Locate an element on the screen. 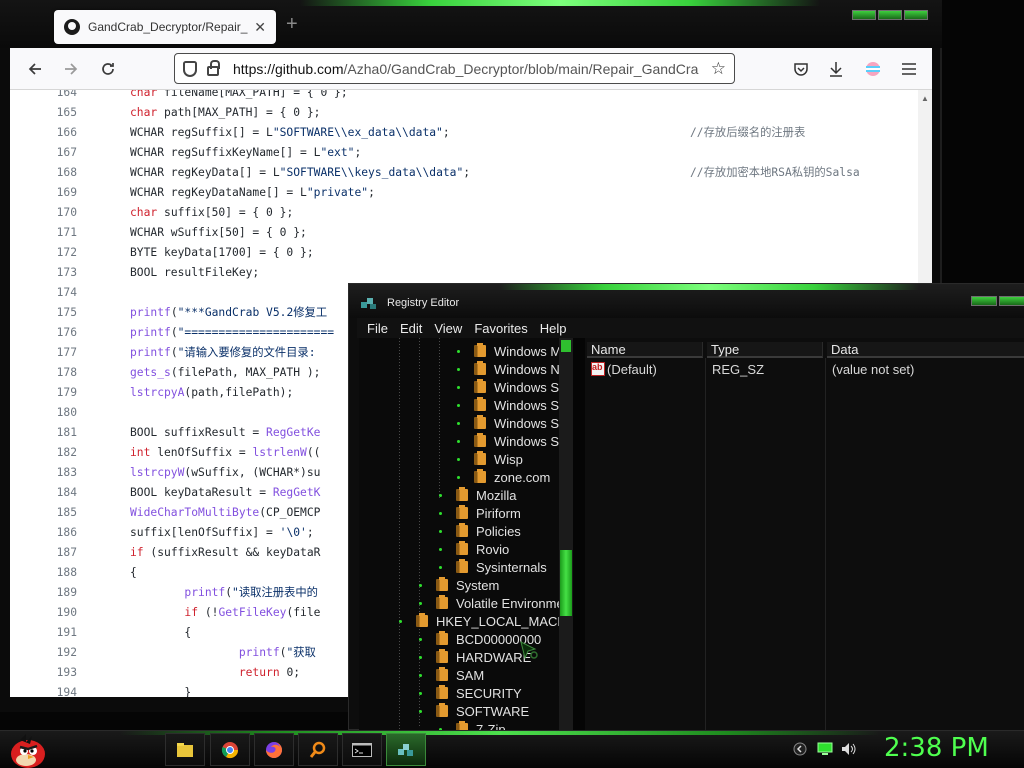  line-number: 186 is located at coordinates (43, 532).